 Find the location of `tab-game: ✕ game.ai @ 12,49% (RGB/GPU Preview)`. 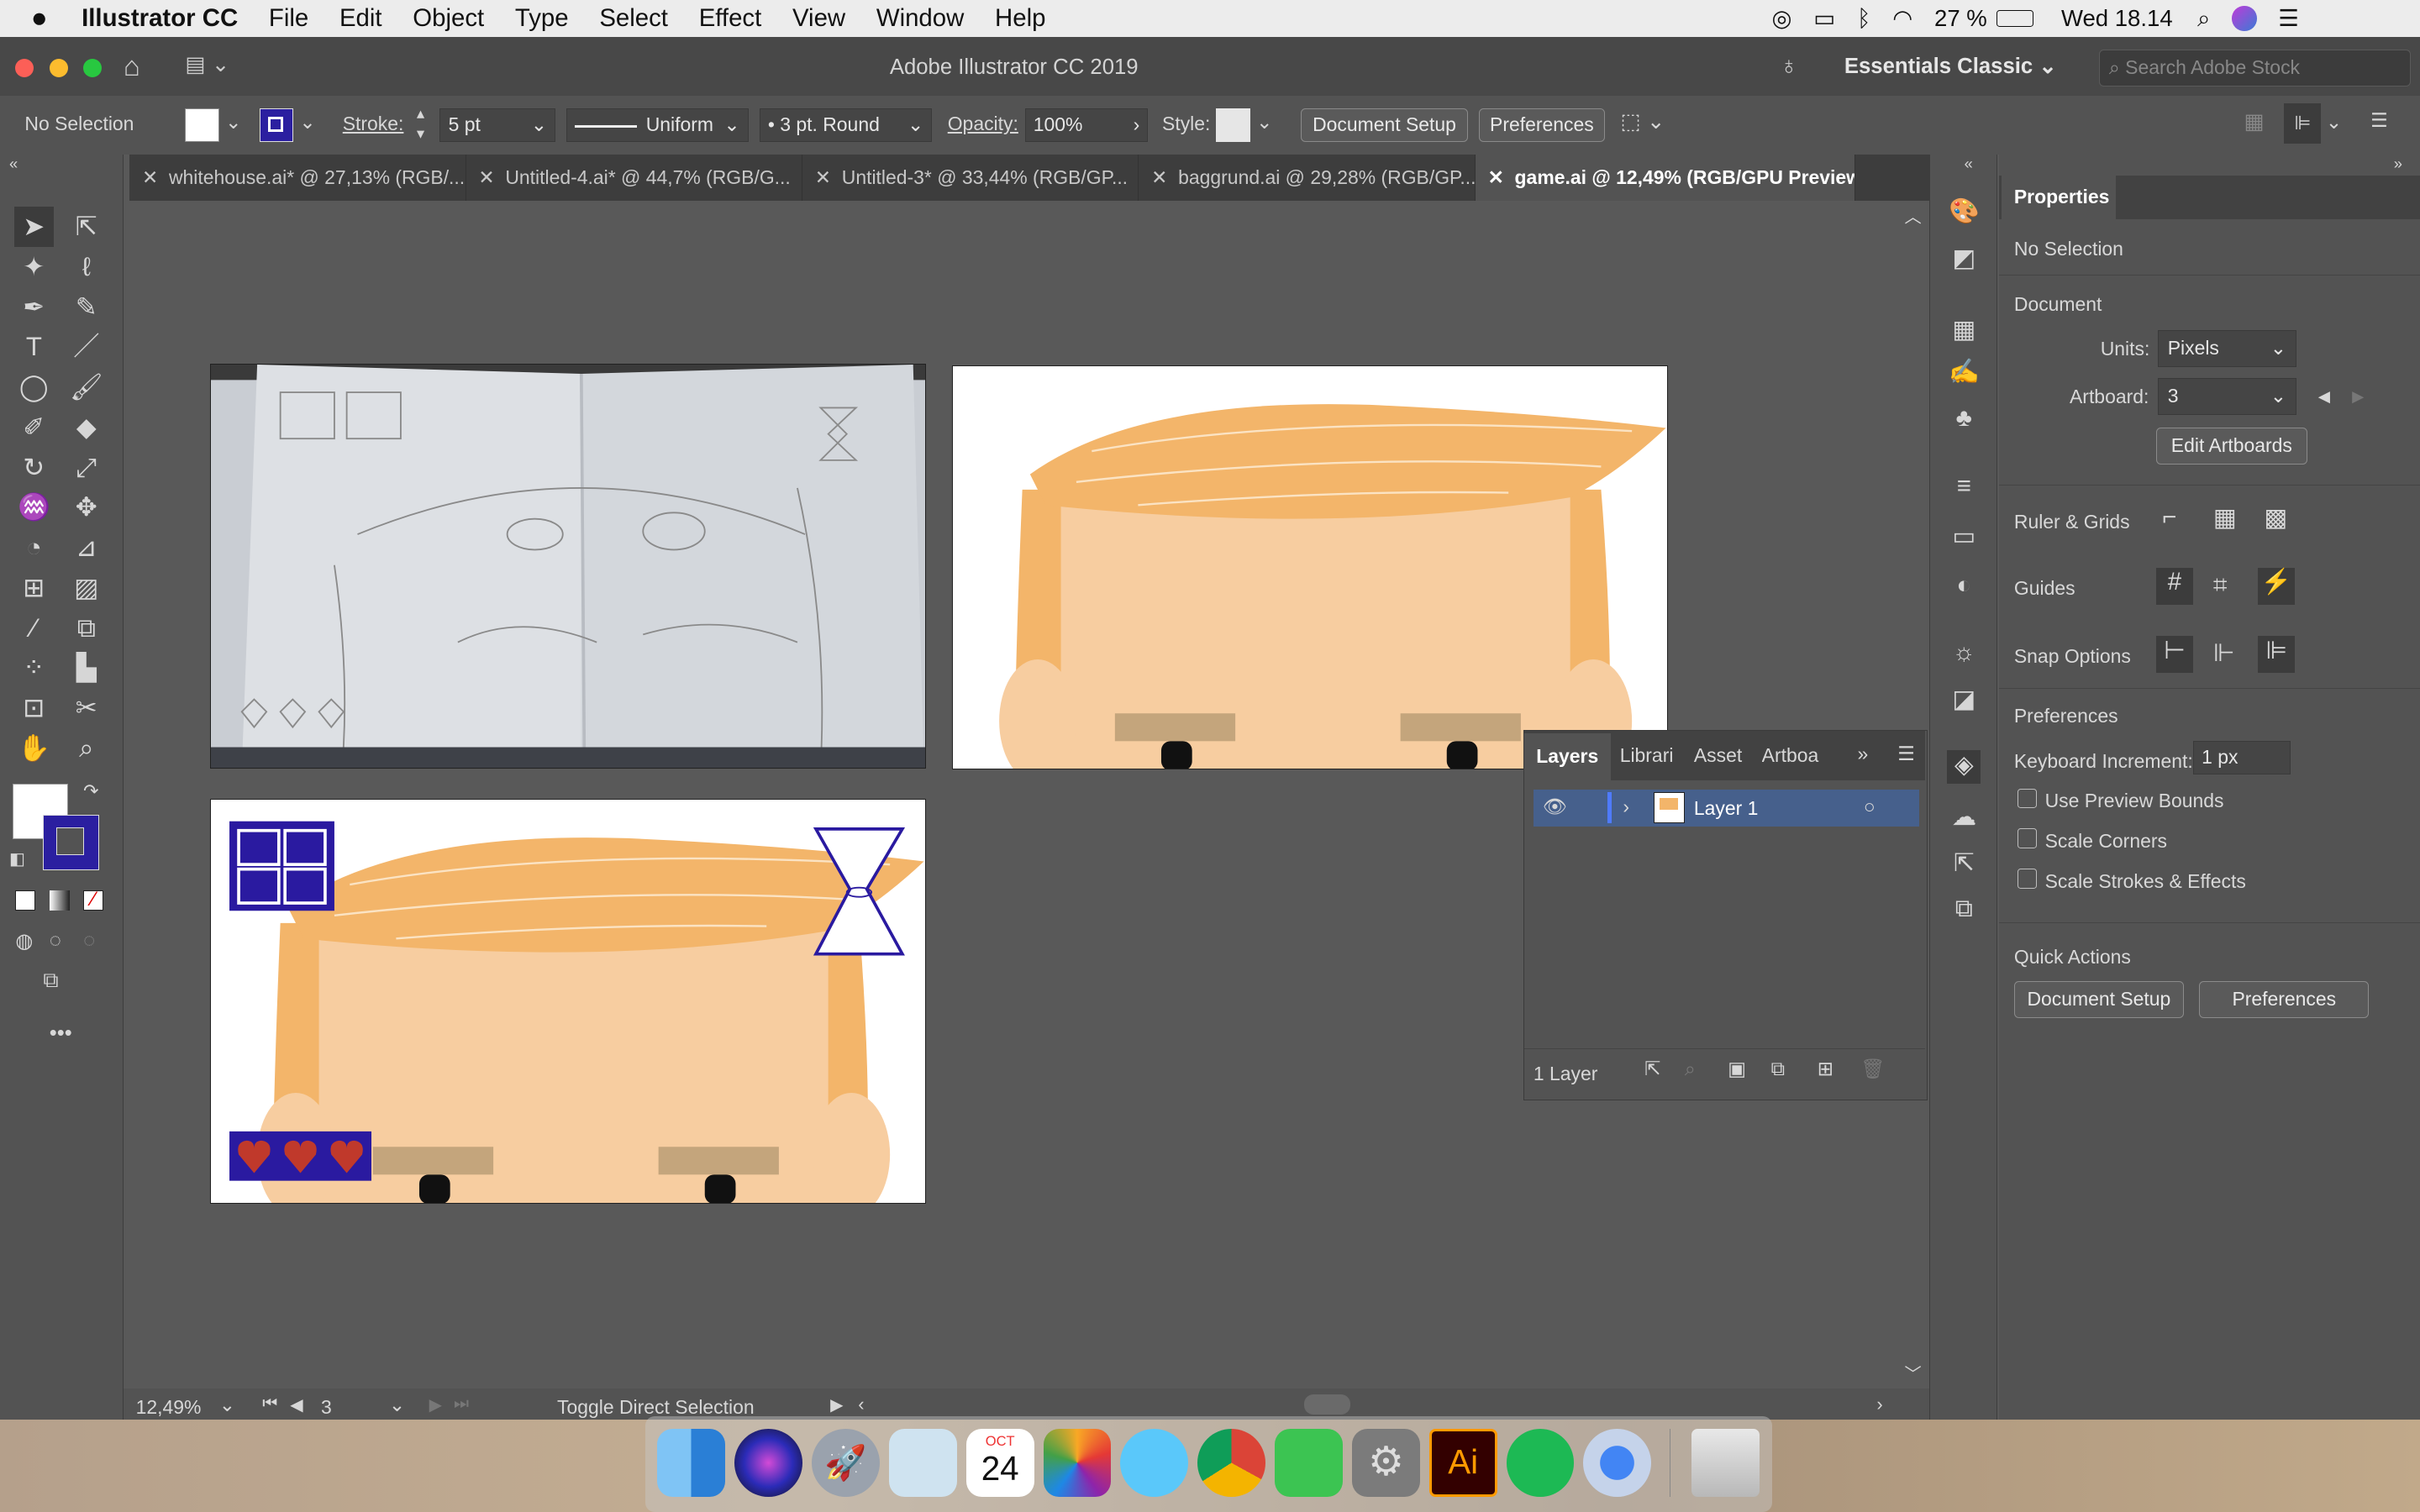

tab-game: ✕ game.ai @ 12,49% (RGB/GPU Preview) is located at coordinates (1665, 177).